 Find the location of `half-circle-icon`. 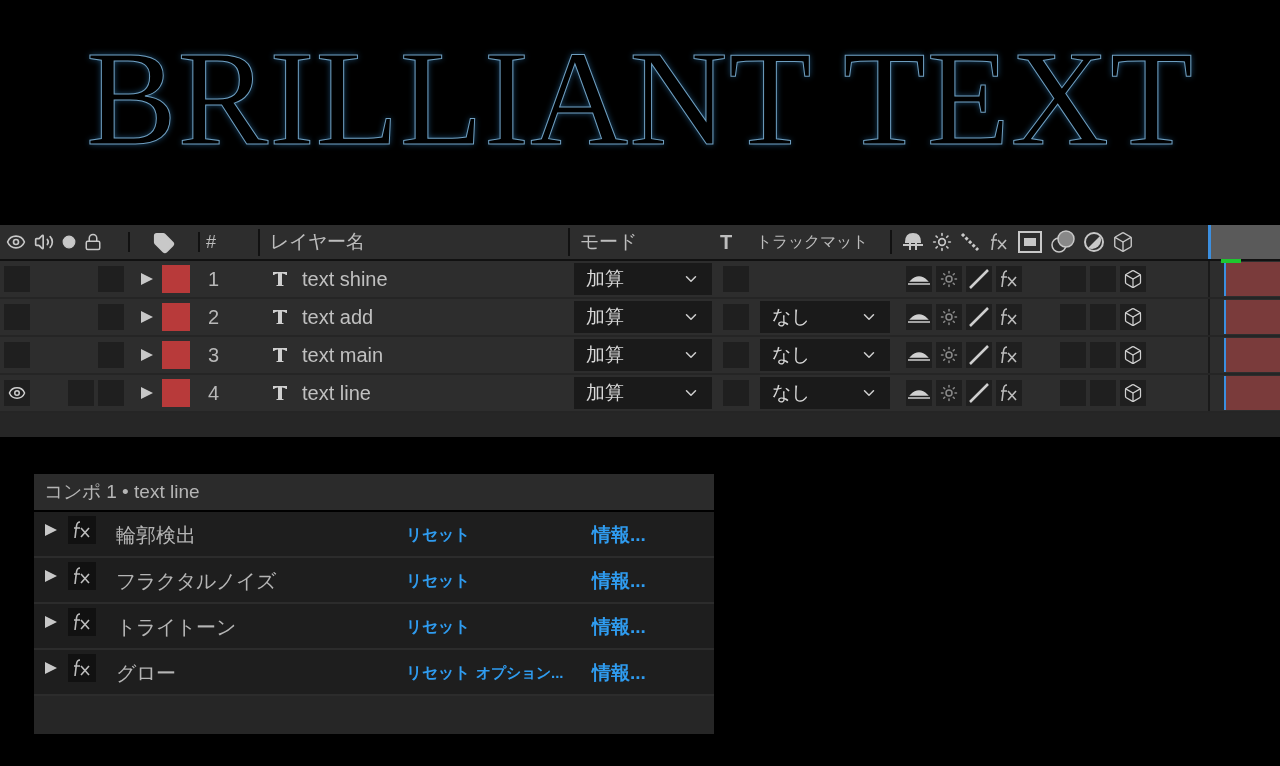

half-circle-icon is located at coordinates (1094, 242).